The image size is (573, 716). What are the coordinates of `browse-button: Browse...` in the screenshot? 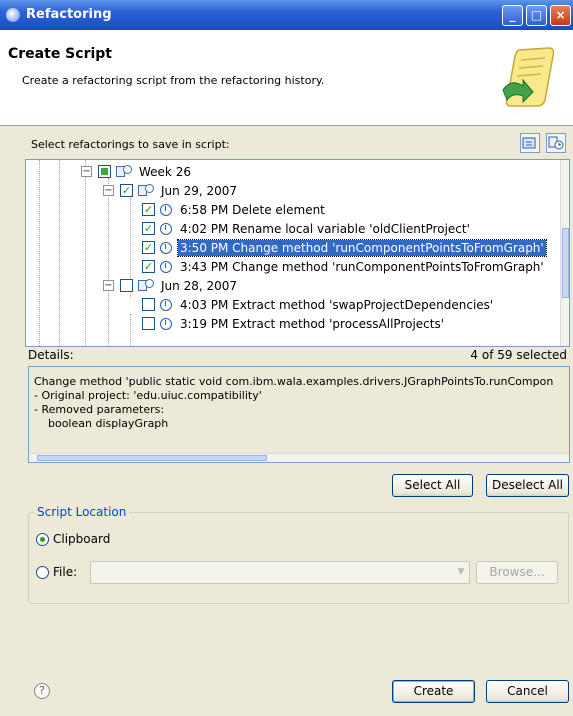 It's located at (517, 572).